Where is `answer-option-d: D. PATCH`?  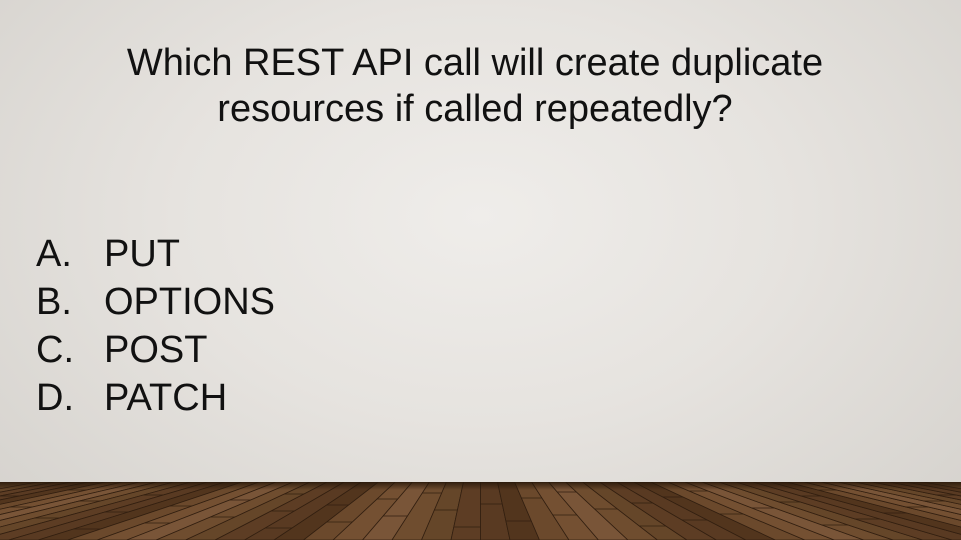
answer-option-d: D. PATCH is located at coordinates (155, 398).